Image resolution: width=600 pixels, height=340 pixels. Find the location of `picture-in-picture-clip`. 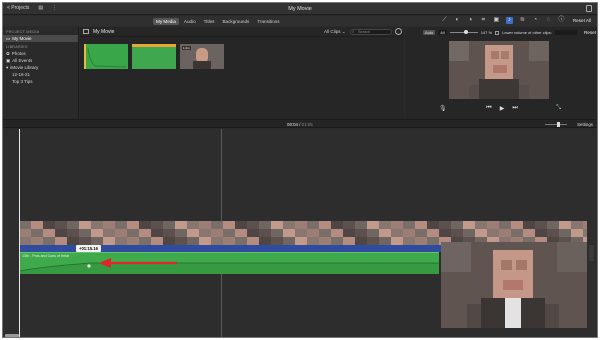

picture-in-picture-clip is located at coordinates (514, 285).